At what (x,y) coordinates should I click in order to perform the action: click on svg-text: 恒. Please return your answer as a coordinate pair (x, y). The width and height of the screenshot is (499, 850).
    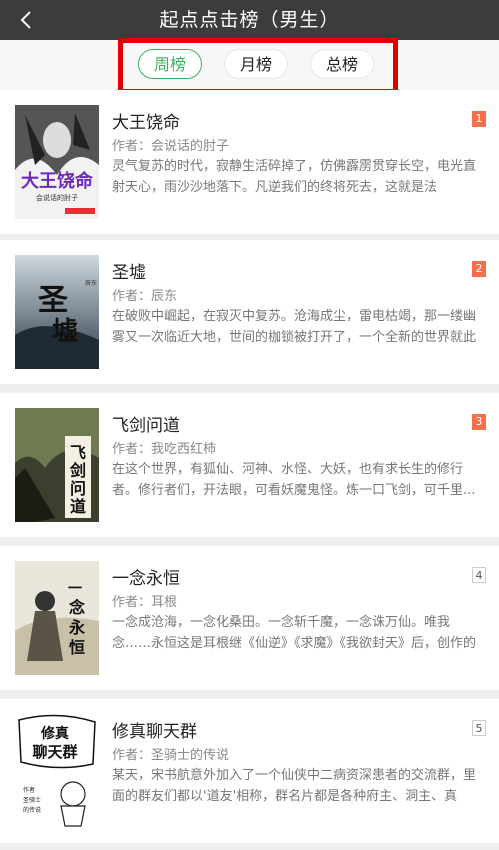
    Looking at the image, I should click on (77, 647).